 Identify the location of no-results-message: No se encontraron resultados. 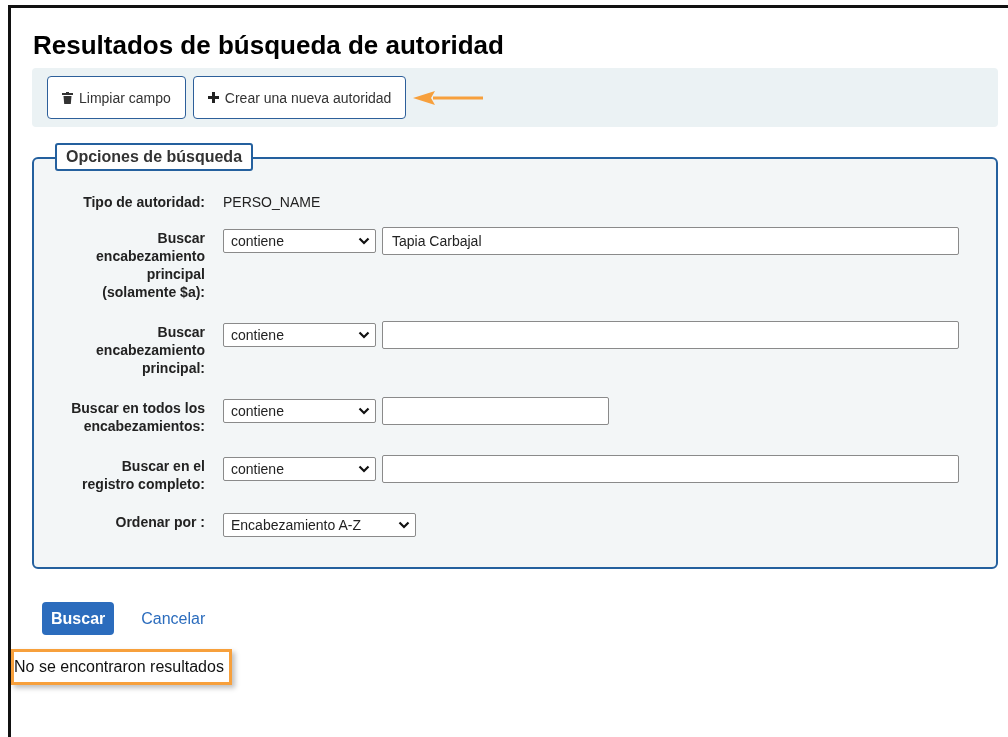
(121, 667).